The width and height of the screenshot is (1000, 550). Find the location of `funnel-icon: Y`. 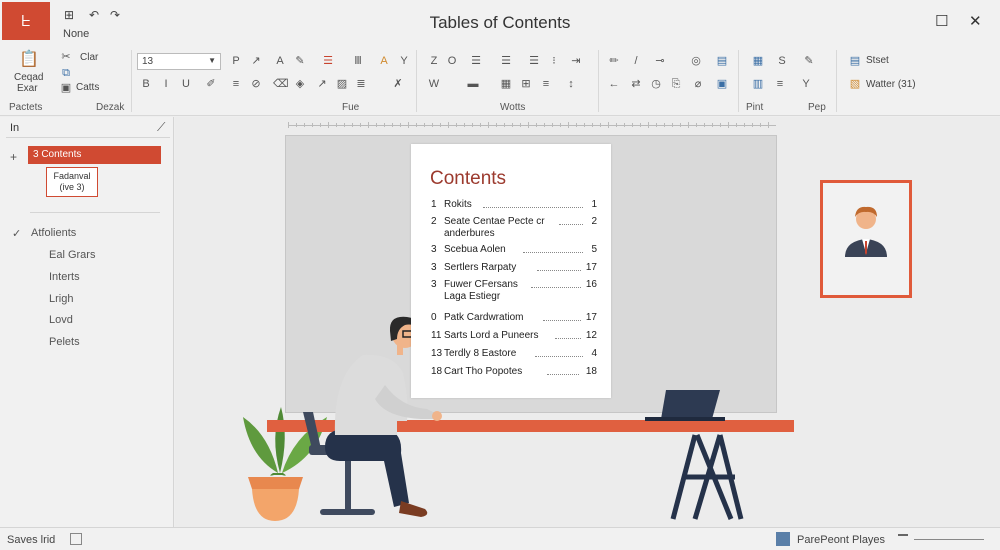

funnel-icon: Y is located at coordinates (806, 84).